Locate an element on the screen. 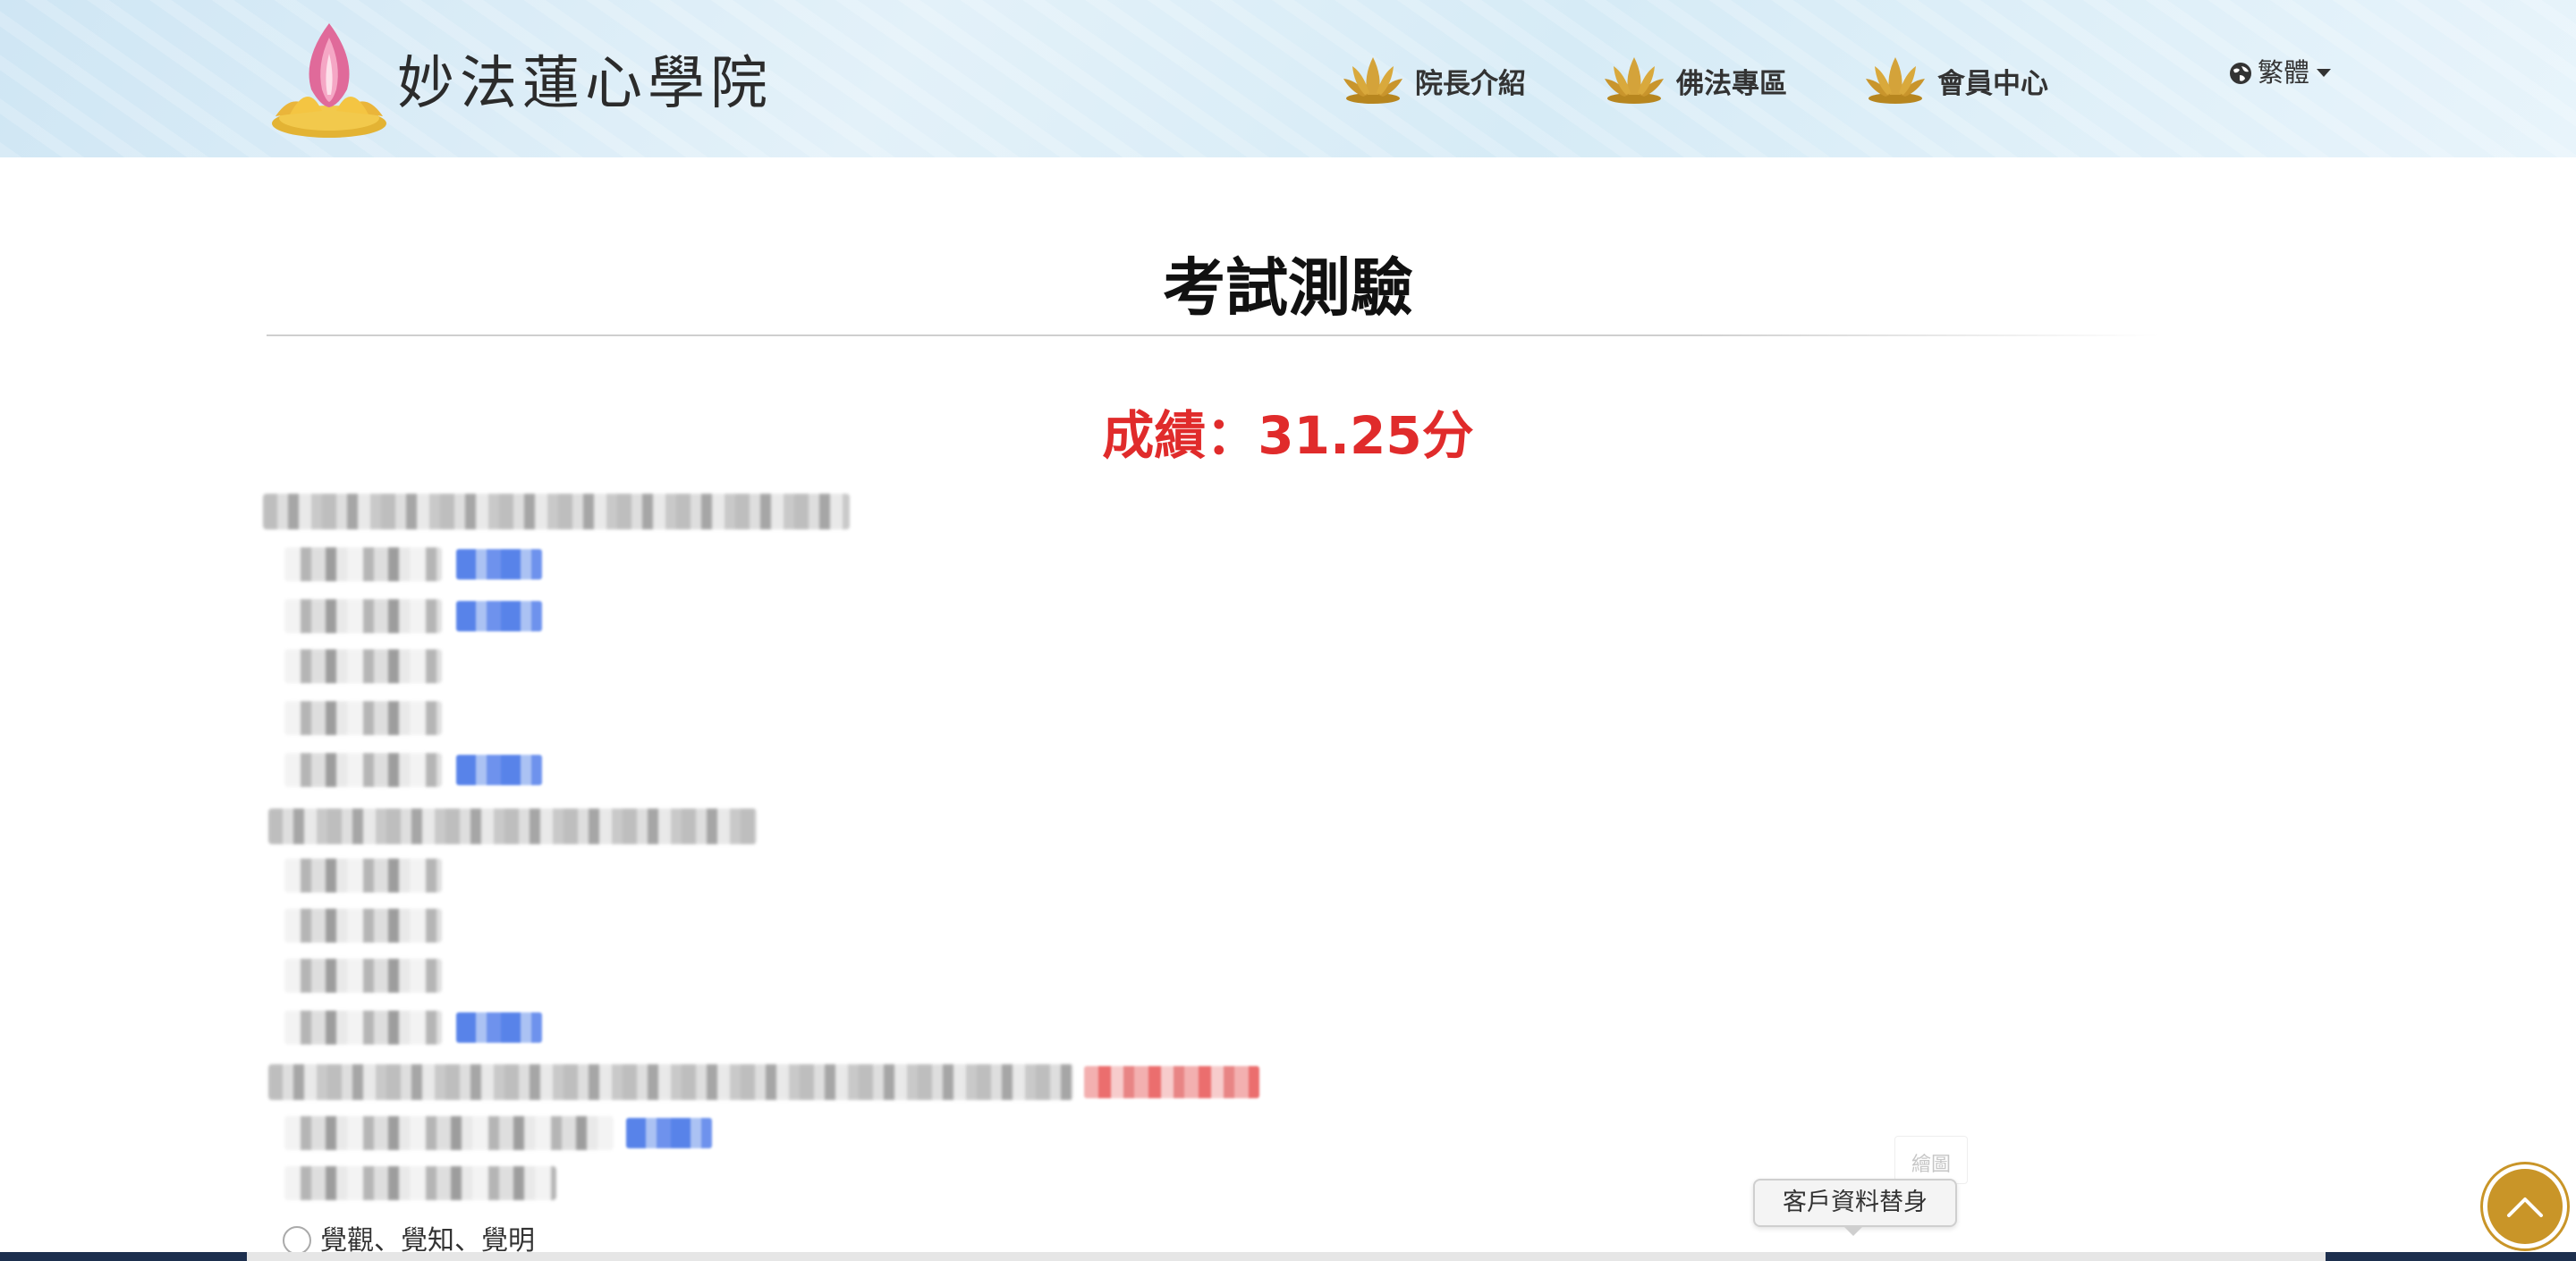 The image size is (2576, 1261). language-selector: 繁體 is located at coordinates (2280, 71).